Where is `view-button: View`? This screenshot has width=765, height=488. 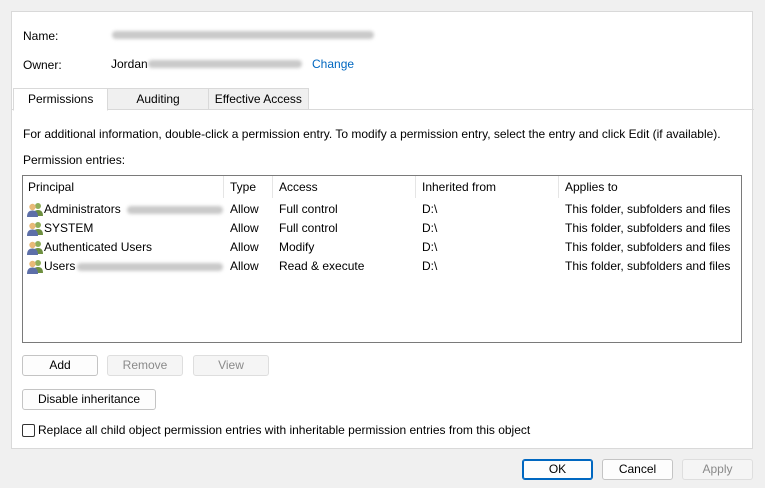 view-button: View is located at coordinates (231, 365).